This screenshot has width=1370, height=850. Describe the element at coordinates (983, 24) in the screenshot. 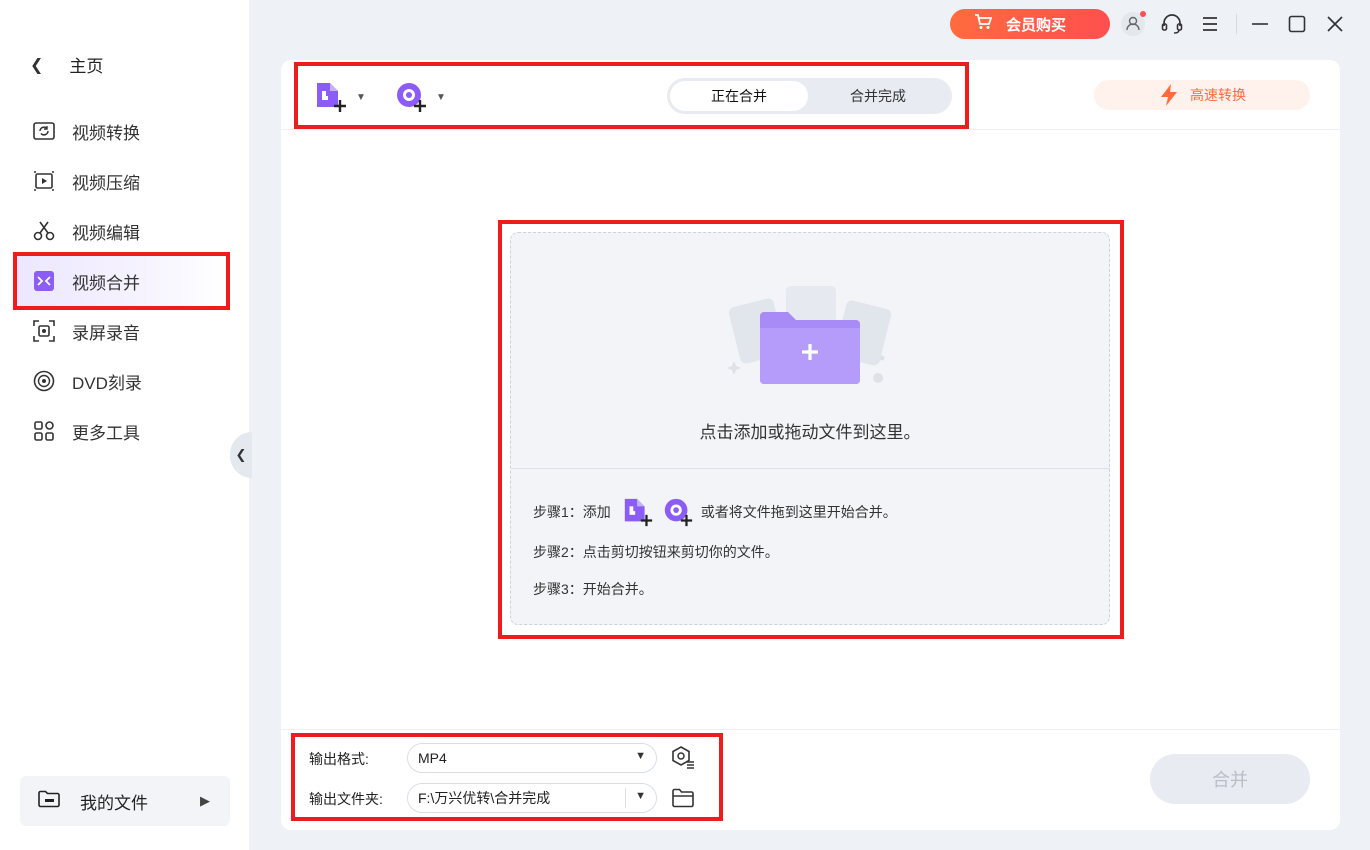

I see `cart-icon` at that location.